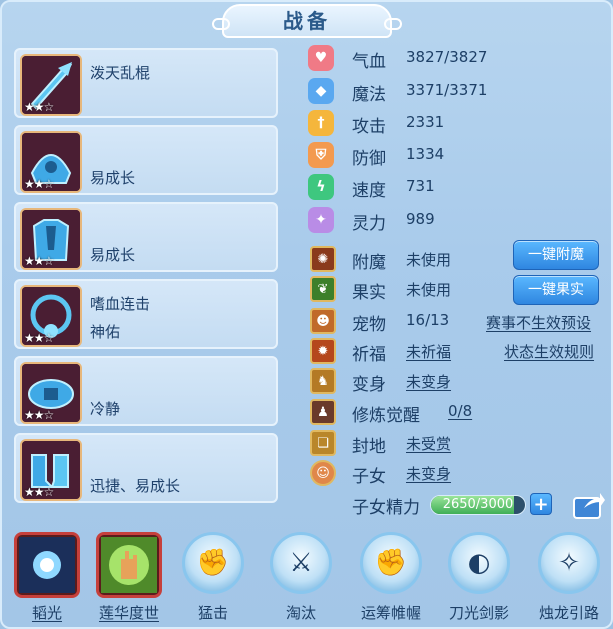  I want to click on status-rule-link: 状态生效规则, so click(549, 351).